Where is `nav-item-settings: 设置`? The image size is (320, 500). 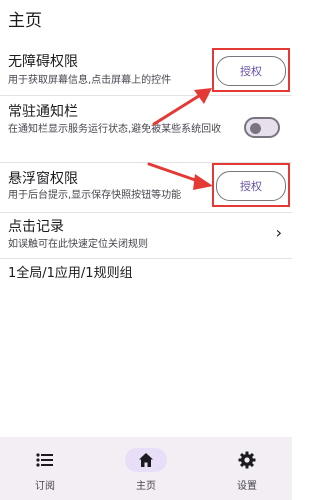 nav-item-settings: 设置 is located at coordinates (247, 468).